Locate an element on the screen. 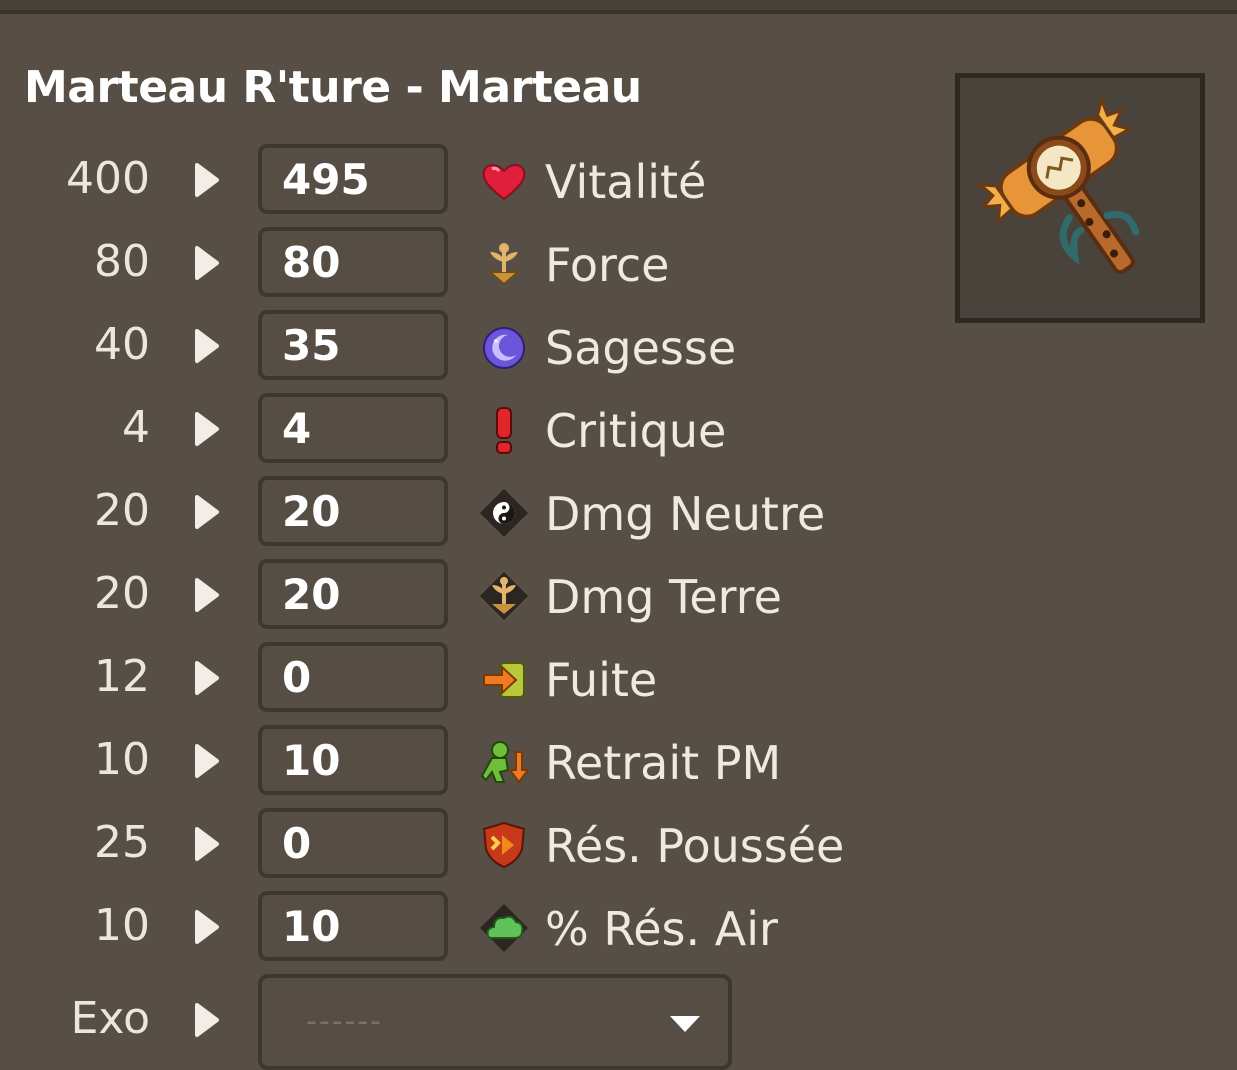  exo-label: Exo is located at coordinates (110, 1018).